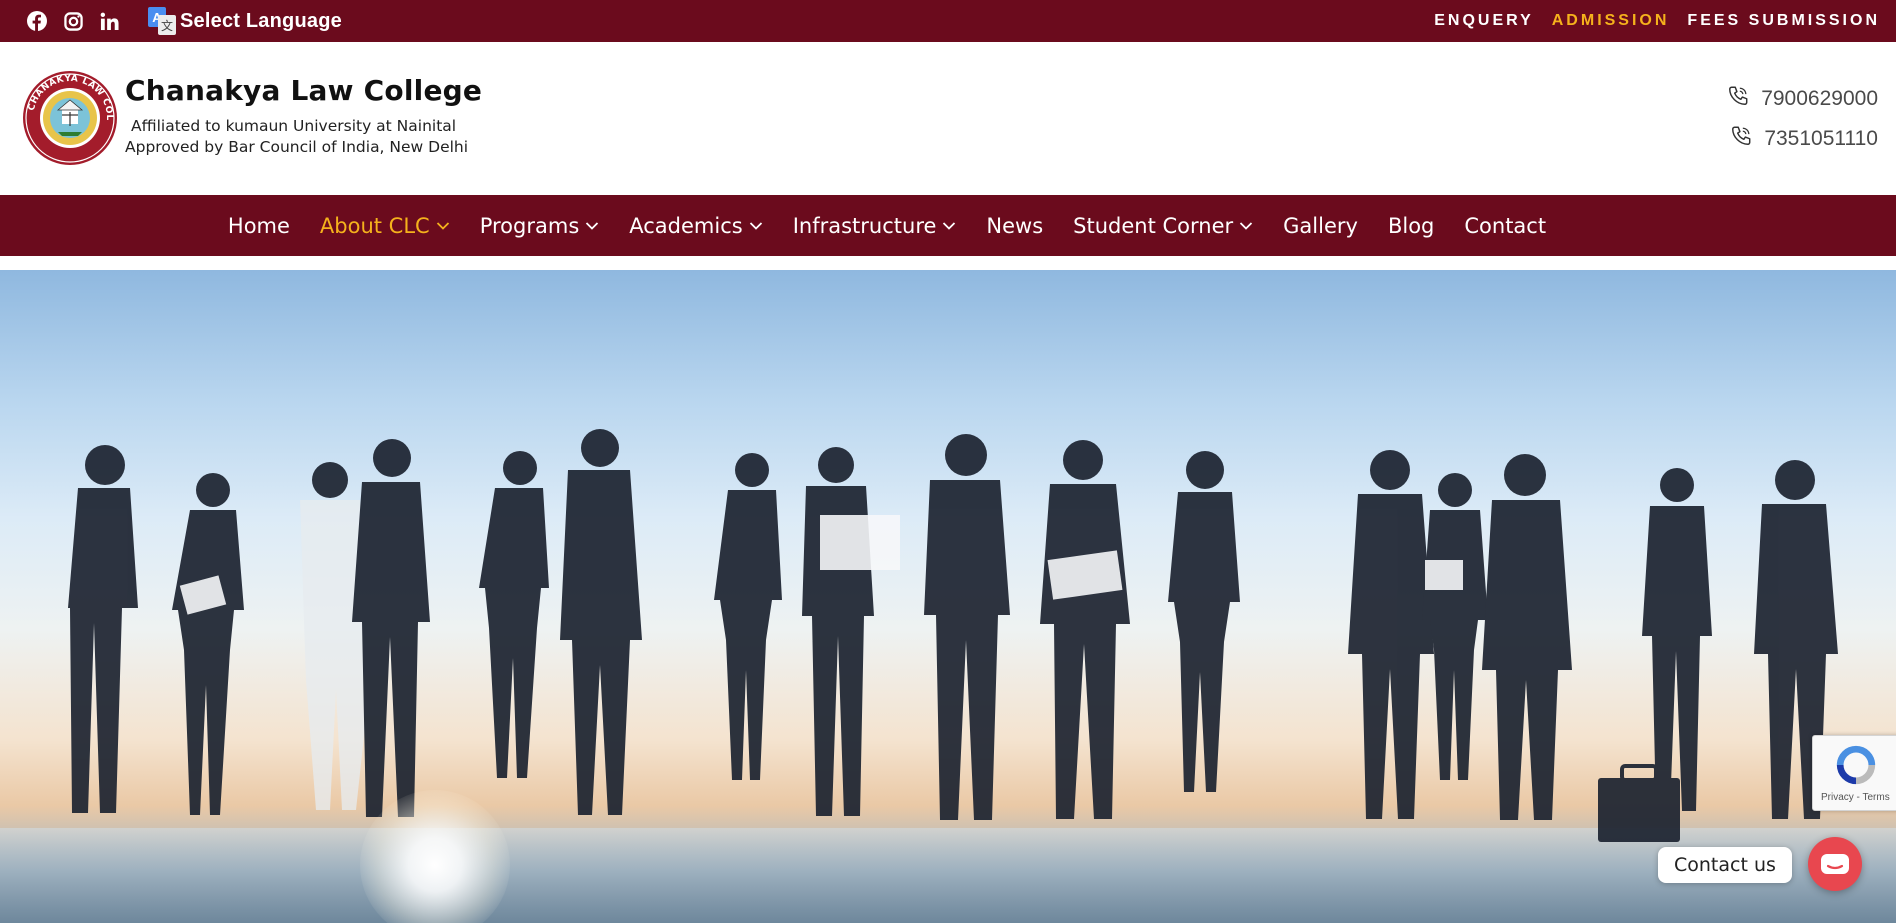  Describe the element at coordinates (167, 25) in the screenshot. I see `svg-text: 文` at that location.